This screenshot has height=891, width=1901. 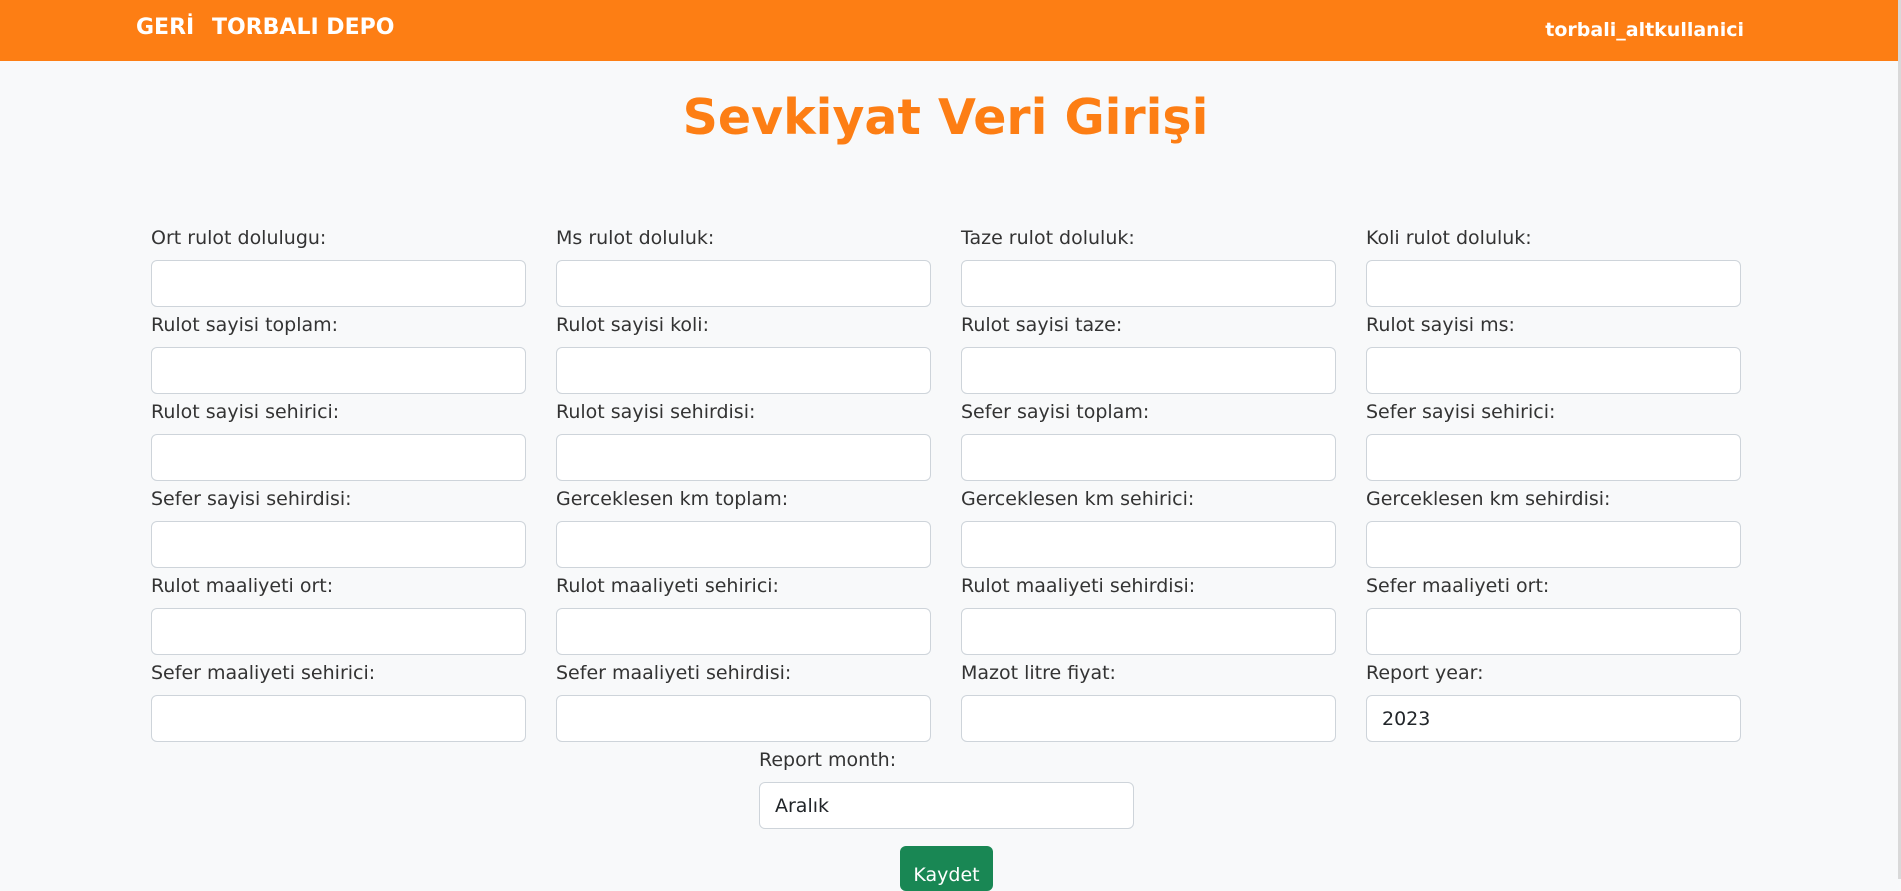 I want to click on field-label: Report month:, so click(x=828, y=760).